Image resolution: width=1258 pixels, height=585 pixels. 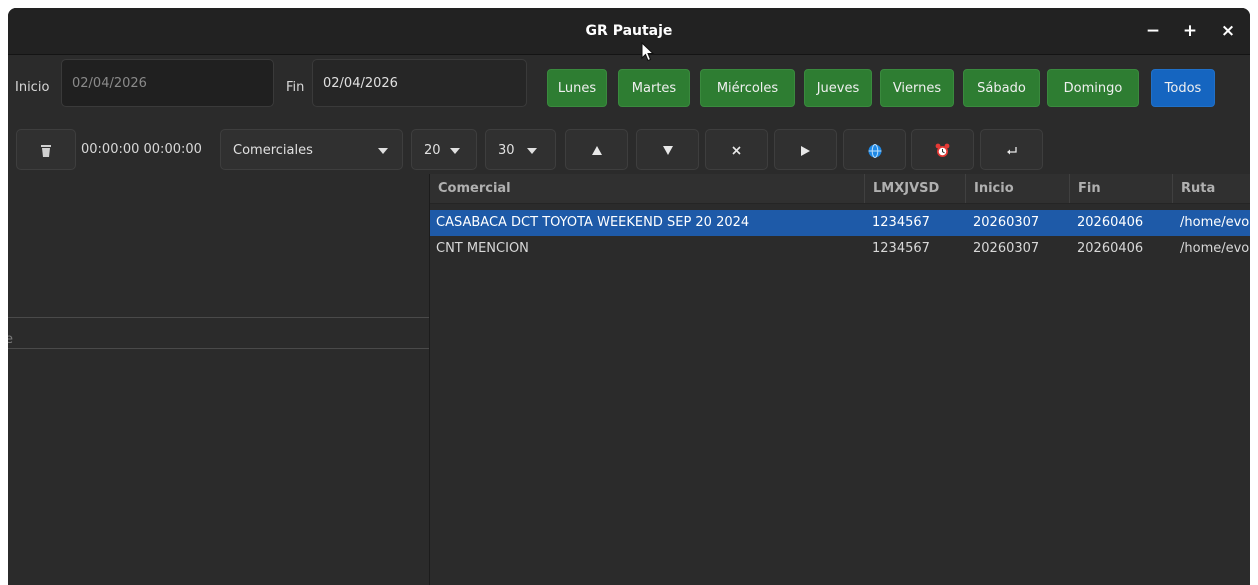 I want to click on count-b-value: 30, so click(x=506, y=150).